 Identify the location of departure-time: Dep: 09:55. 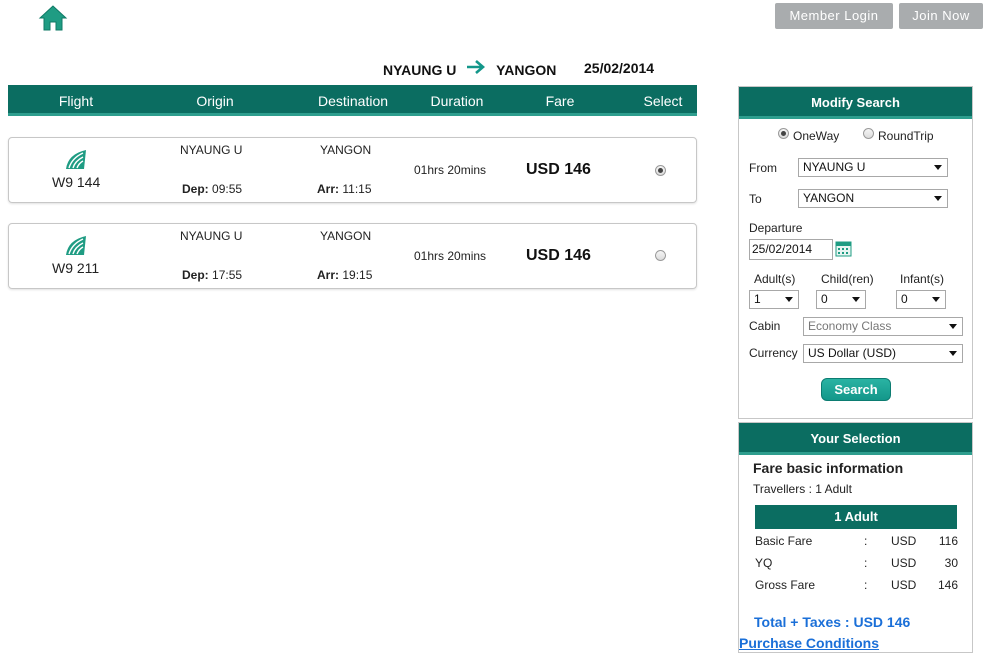
(212, 189).